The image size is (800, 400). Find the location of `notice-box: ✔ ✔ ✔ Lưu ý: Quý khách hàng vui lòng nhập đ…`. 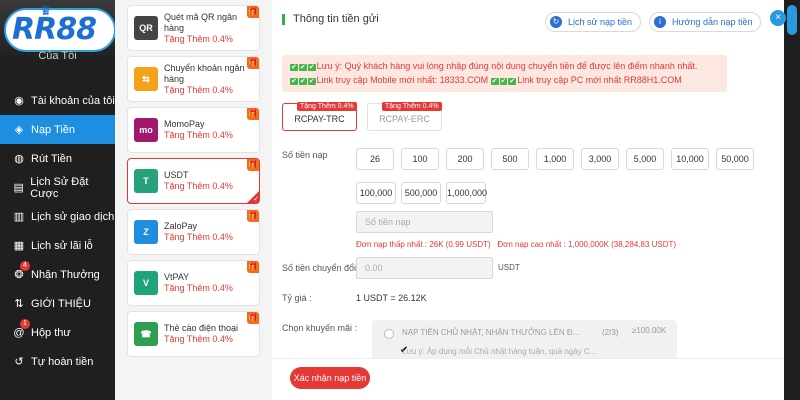

notice-box: ✔ ✔ ✔ Lưu ý: Quý khách hàng vui lòng nhập đ… is located at coordinates (504, 73).